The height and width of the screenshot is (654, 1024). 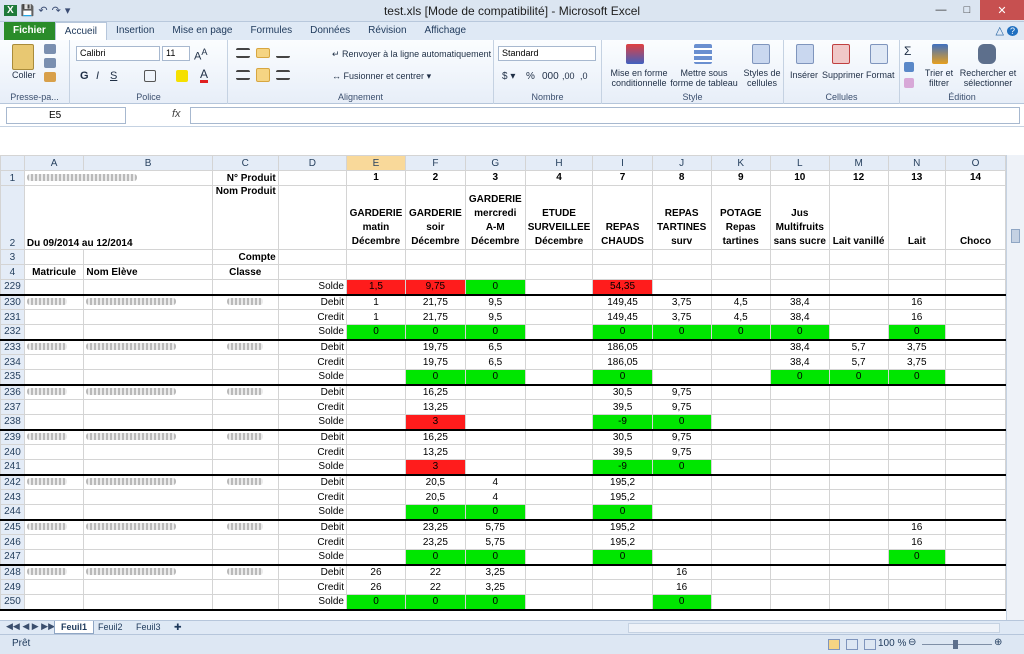 I want to click on cell-matricule, so click(x=54, y=587).